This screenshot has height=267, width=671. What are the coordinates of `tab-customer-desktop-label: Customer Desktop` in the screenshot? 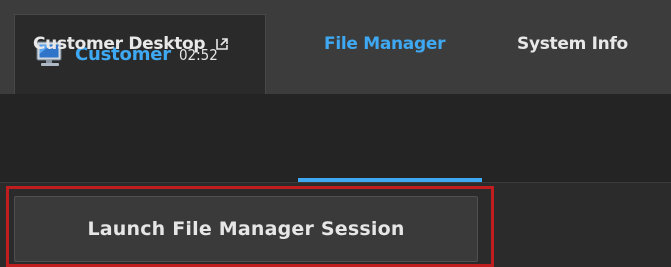 It's located at (119, 44).